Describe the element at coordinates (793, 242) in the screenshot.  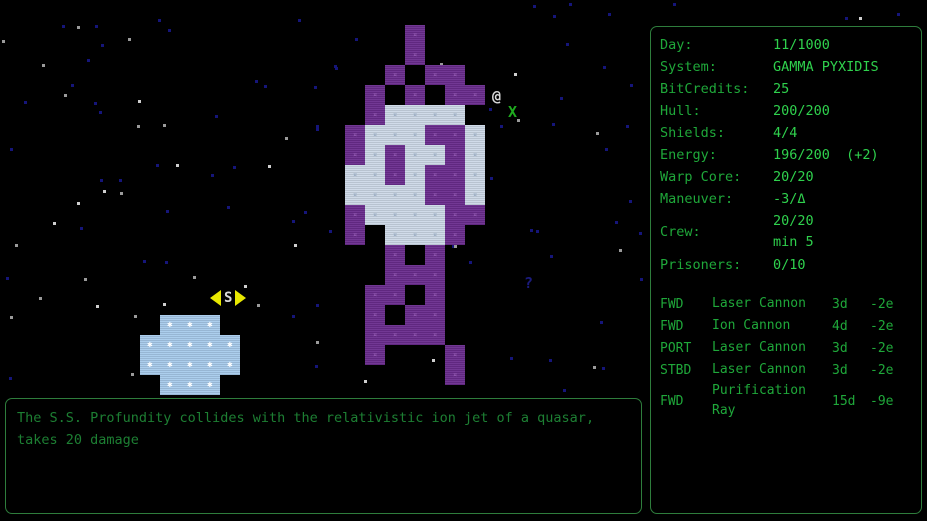
I see `status-value-secondary: min 5` at that location.